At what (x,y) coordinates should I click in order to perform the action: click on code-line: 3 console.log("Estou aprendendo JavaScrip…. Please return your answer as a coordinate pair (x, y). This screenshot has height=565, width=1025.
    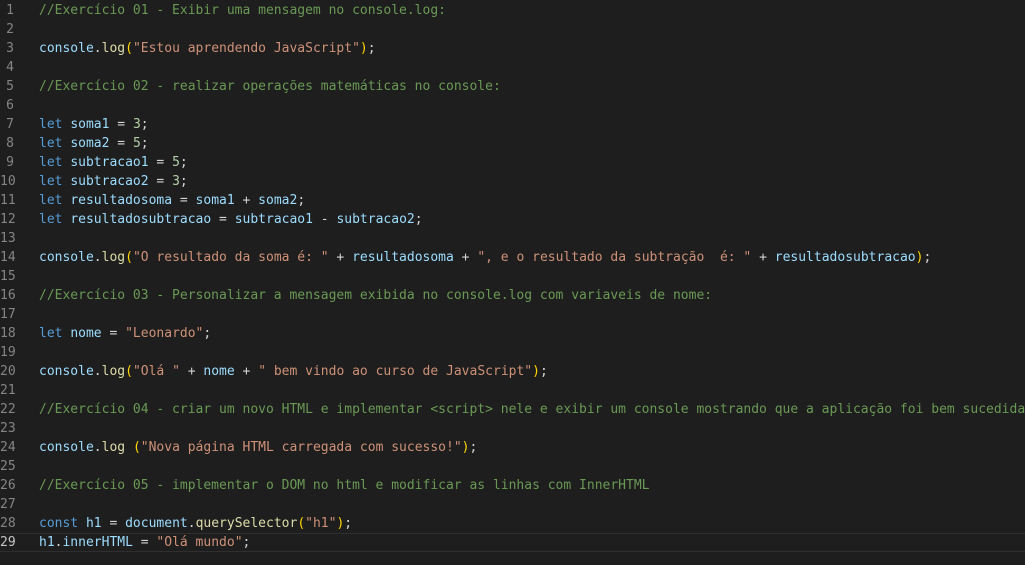
    Looking at the image, I should click on (512, 48).